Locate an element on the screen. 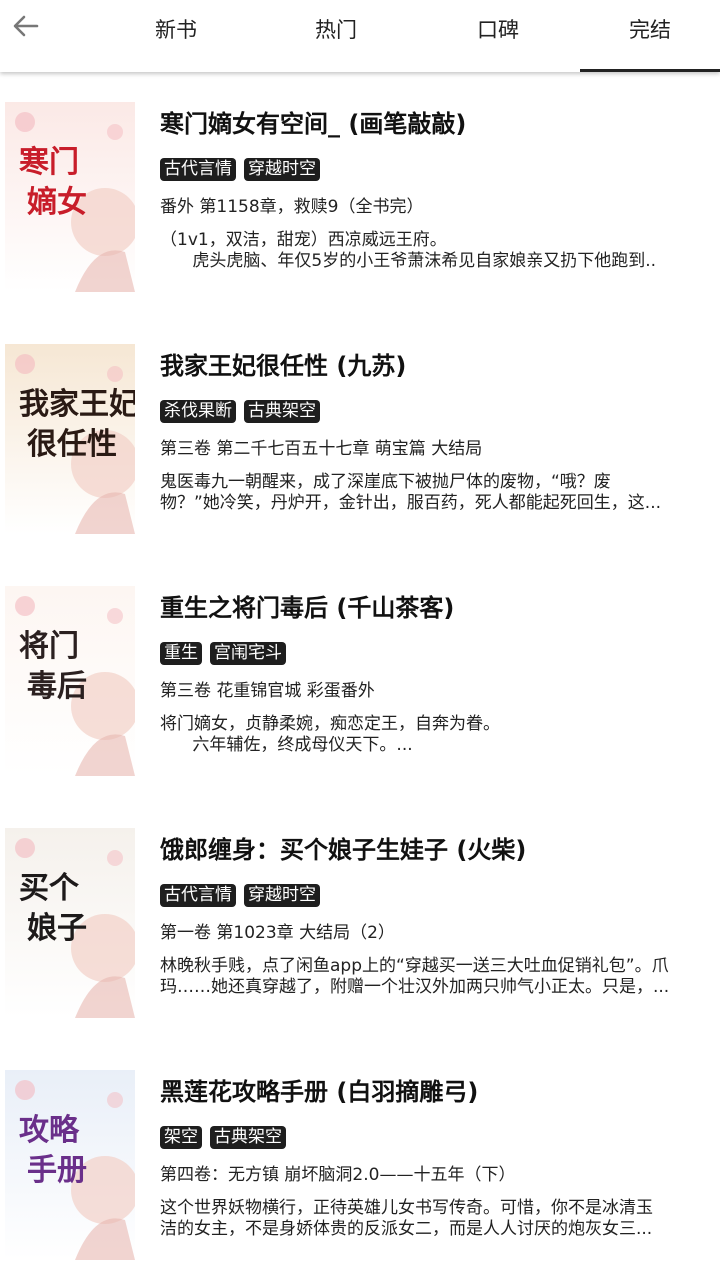 This screenshot has width=720, height=1282. book-cover: 我家王妃很任性 is located at coordinates (70, 439).